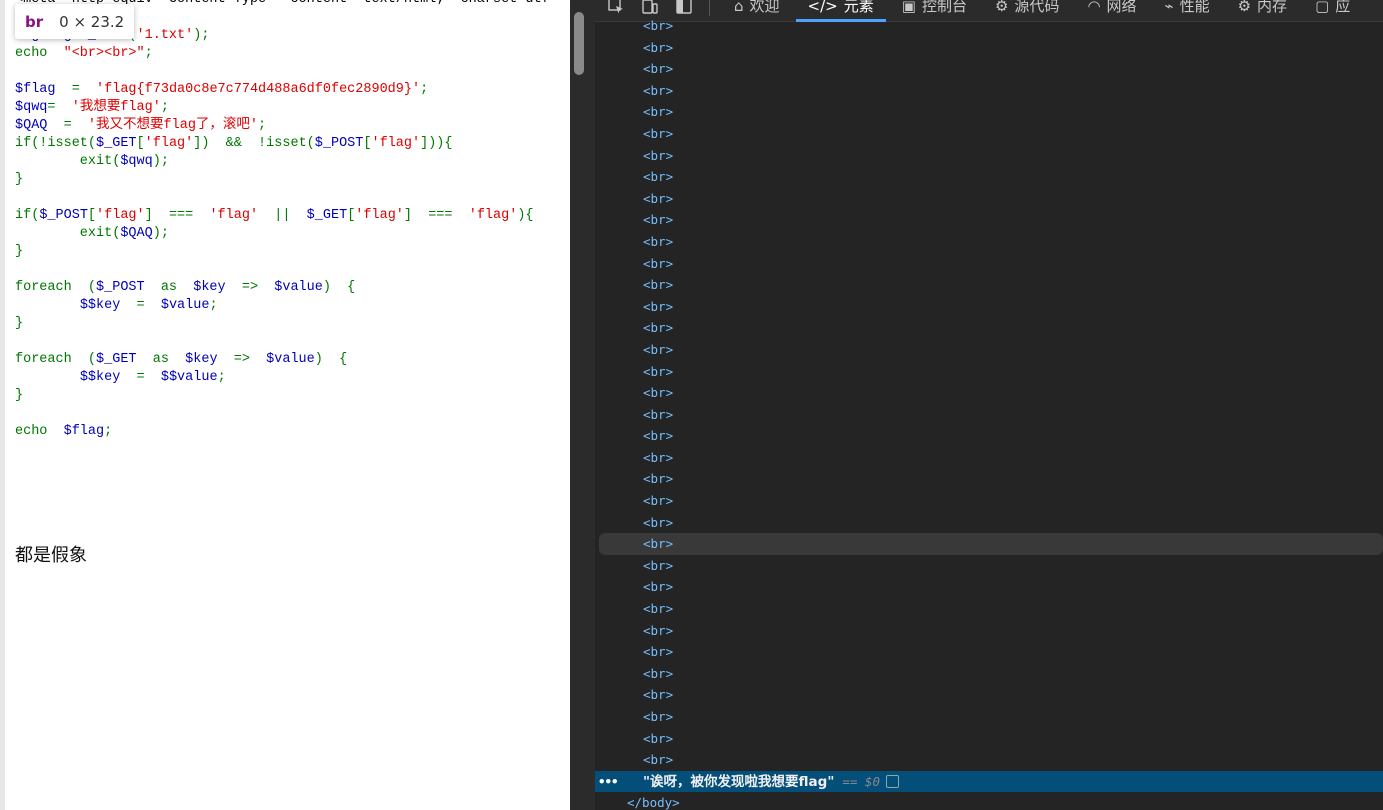 The width and height of the screenshot is (1383, 810). Describe the element at coordinates (892, 781) in the screenshot. I see `copilot-icon` at that location.